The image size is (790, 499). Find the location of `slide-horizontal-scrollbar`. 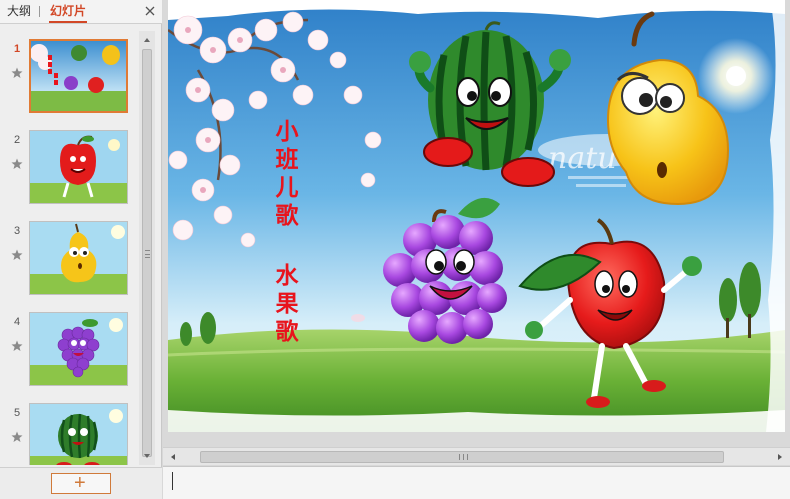

slide-horizontal-scrollbar is located at coordinates (476, 456).